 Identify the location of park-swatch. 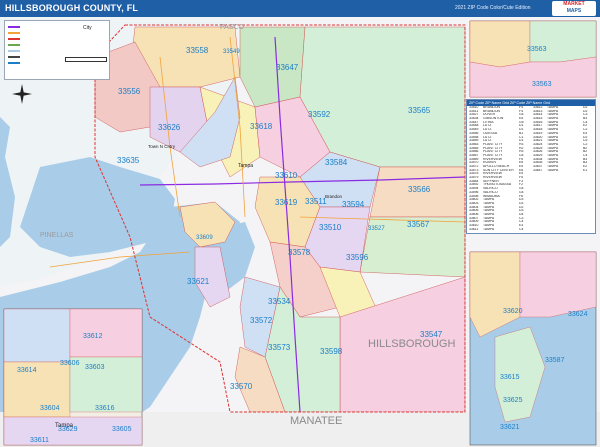
(14, 45).